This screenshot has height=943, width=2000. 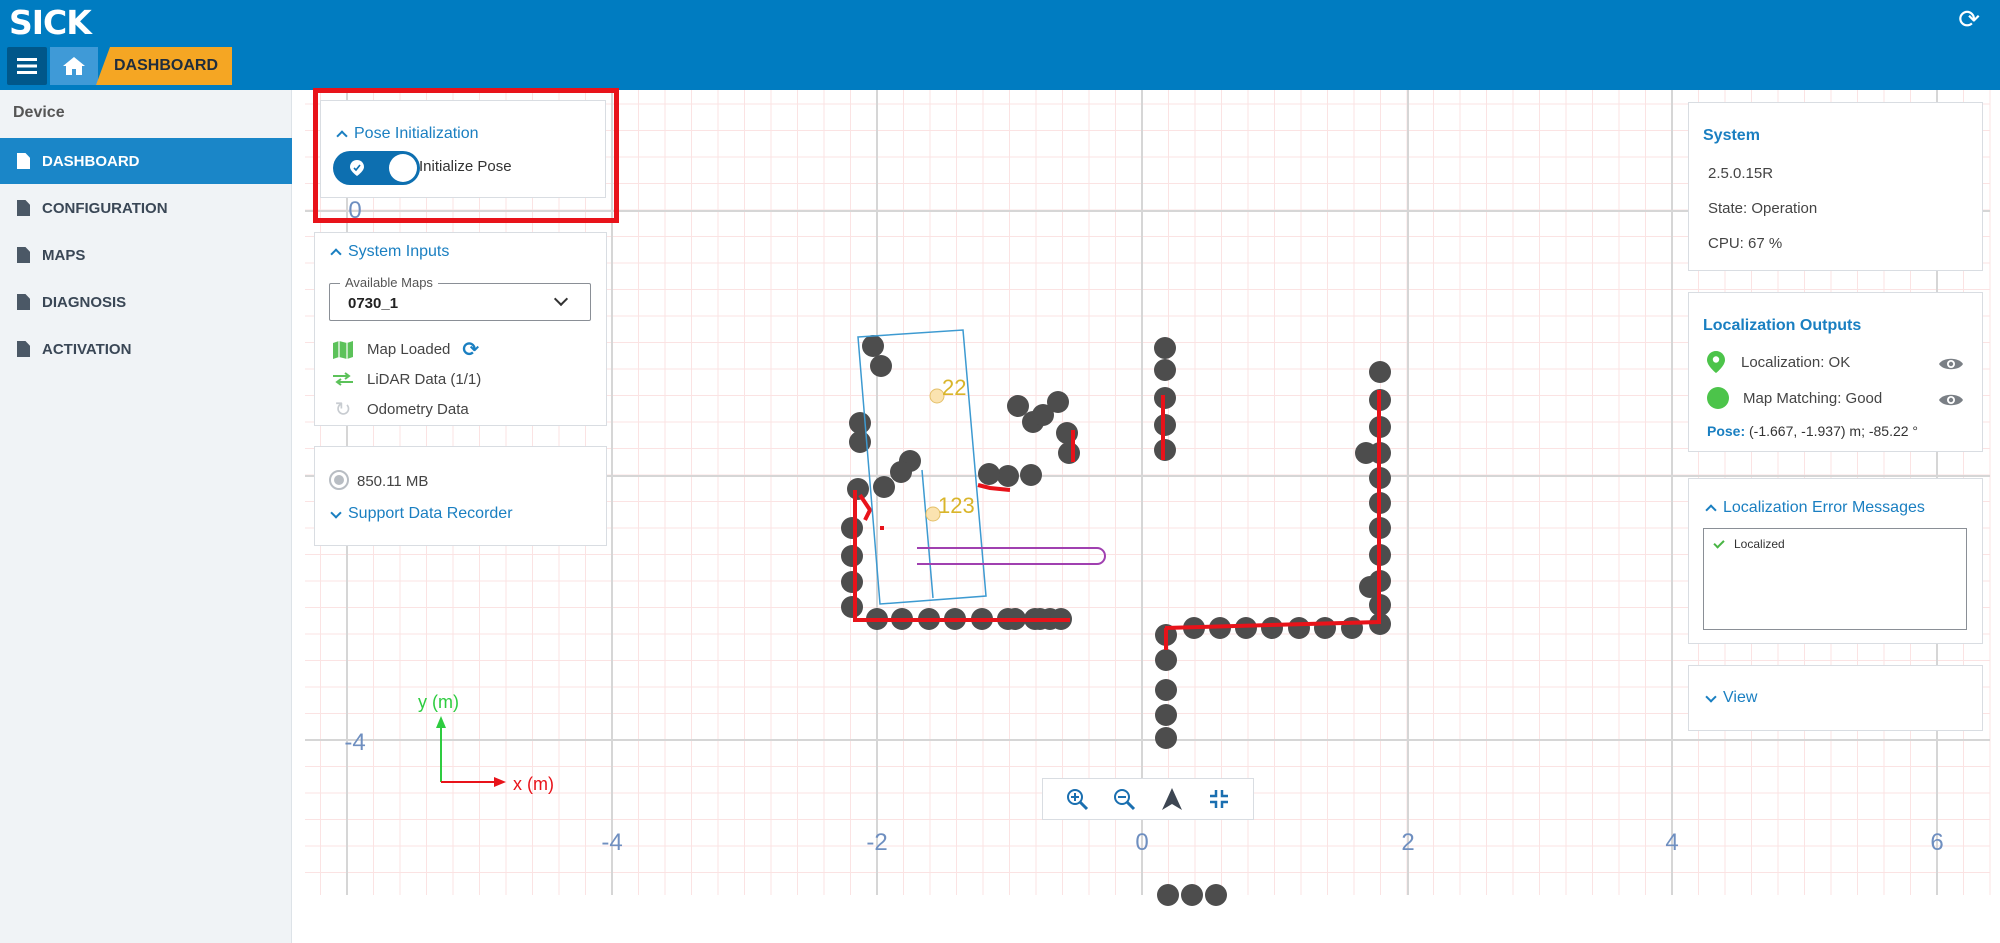 I want to click on zoom-out-button, so click(x=1124, y=799).